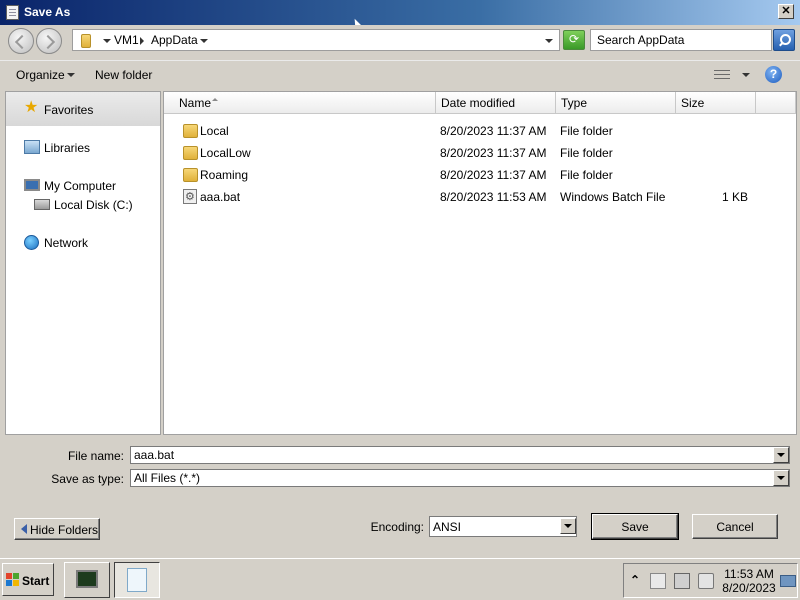 This screenshot has width=800, height=600. What do you see at coordinates (493, 197) in the screenshot?
I see `file-date: 8/20/2023 11:53 AM` at bounding box center [493, 197].